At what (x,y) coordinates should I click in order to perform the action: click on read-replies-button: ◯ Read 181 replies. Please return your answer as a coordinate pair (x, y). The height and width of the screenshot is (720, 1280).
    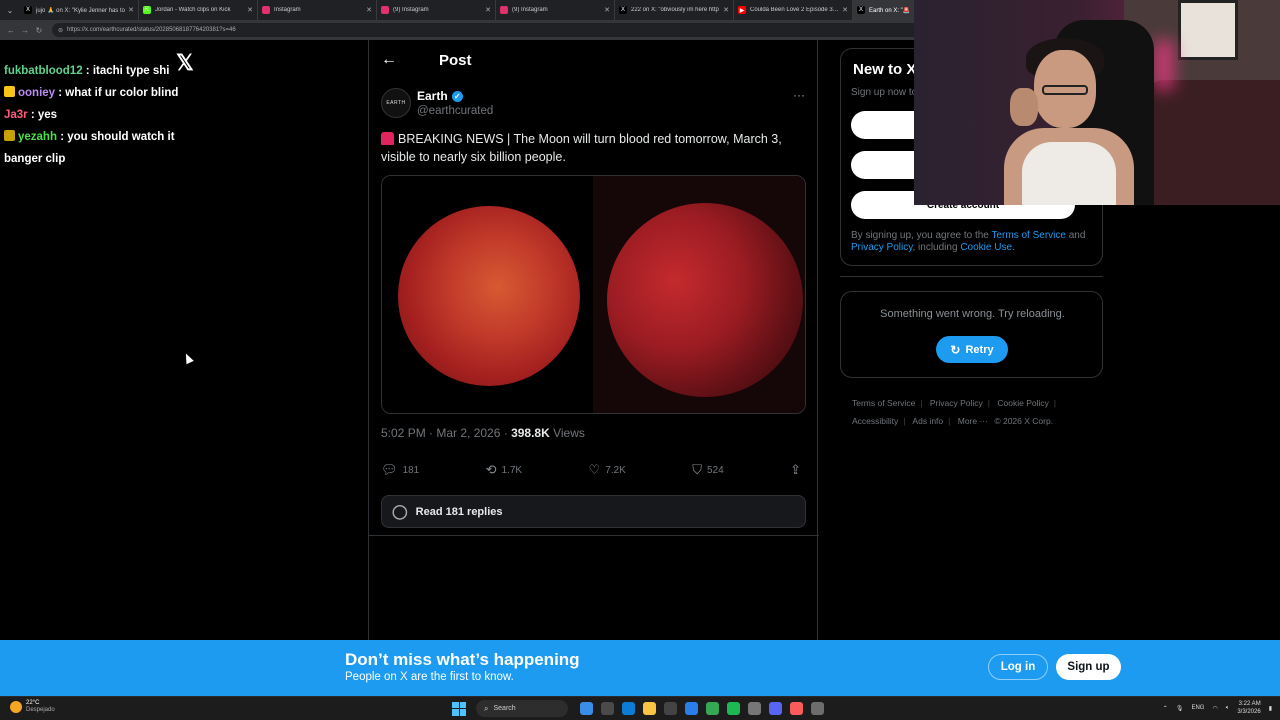
    Looking at the image, I should click on (593, 511).